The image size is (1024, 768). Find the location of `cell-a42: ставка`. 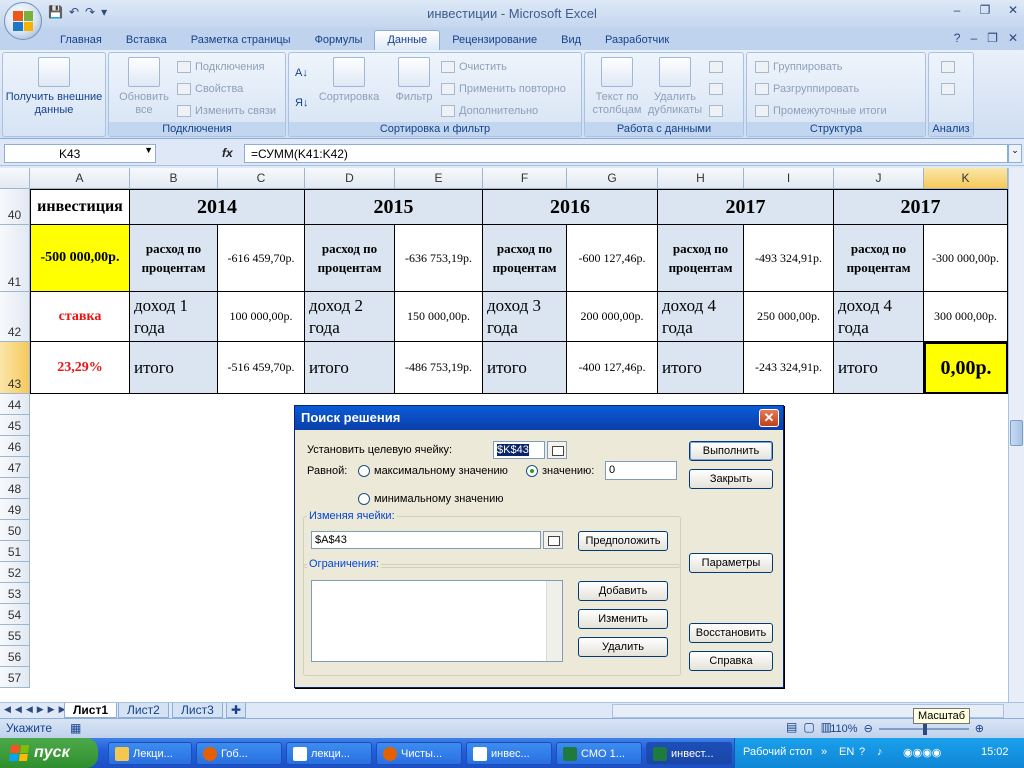

cell-a42: ставка is located at coordinates (80, 317).